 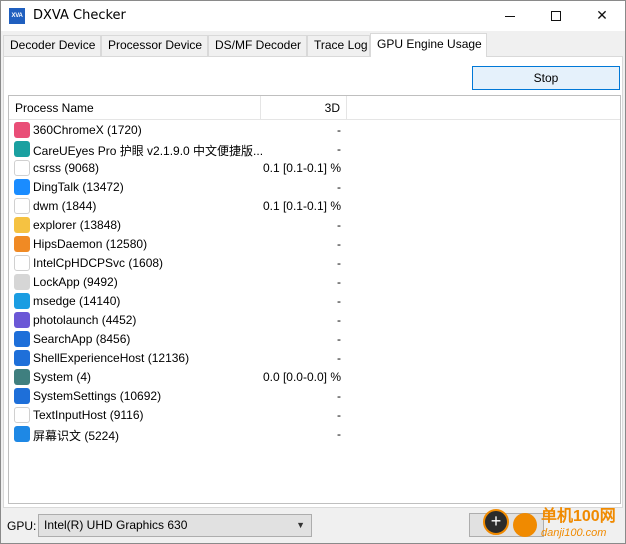 What do you see at coordinates (510, 16) in the screenshot?
I see `minimize-icon` at bounding box center [510, 16].